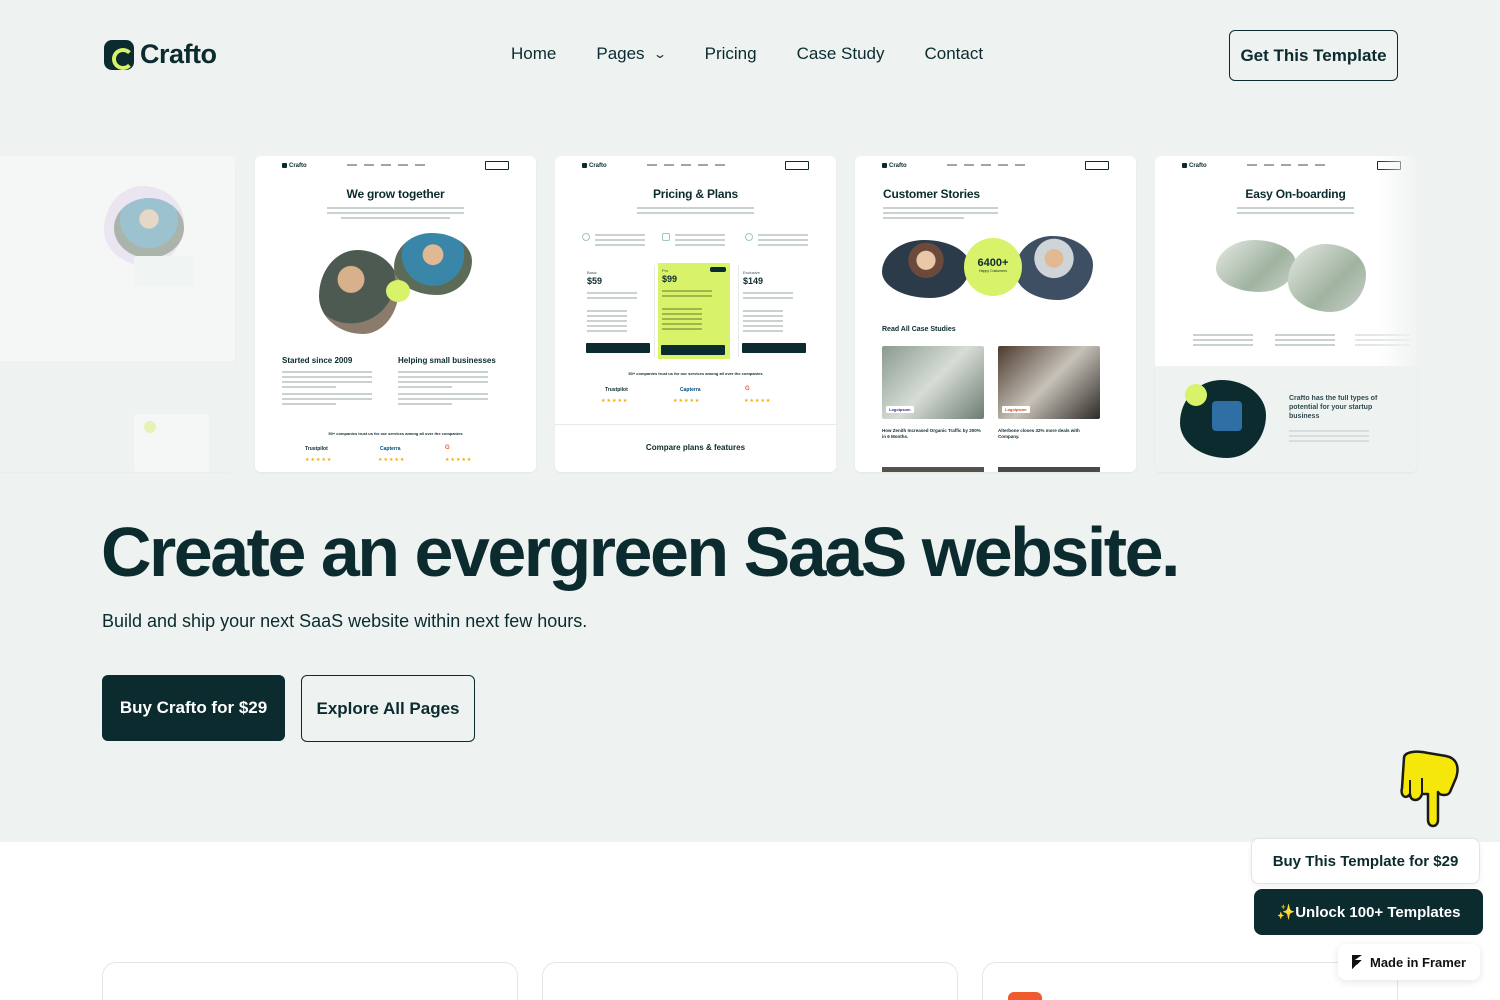 The image size is (1500, 1000). I want to click on brand-logo: Crafto, so click(160, 54).